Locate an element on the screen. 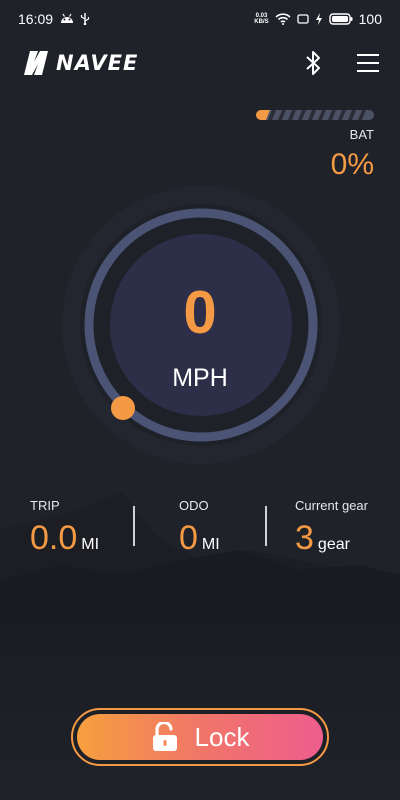 The width and height of the screenshot is (400, 800). android-icon is located at coordinates (67, 18).